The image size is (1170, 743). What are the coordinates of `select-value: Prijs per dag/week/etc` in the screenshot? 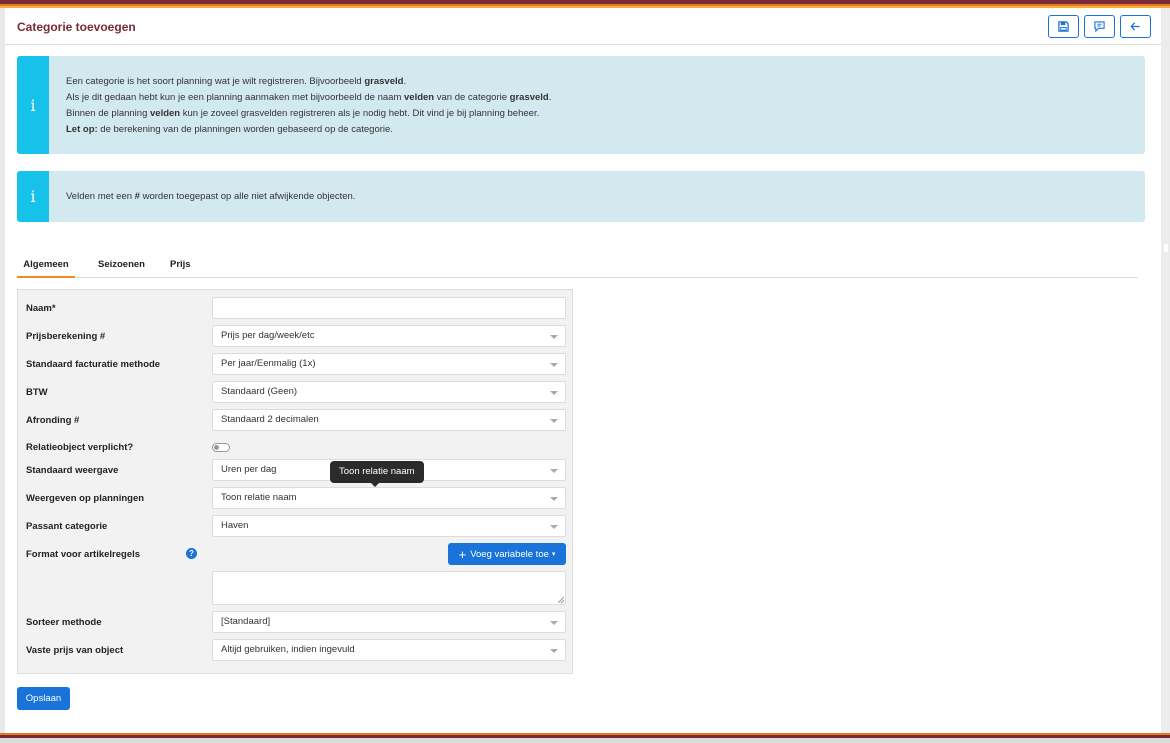 It's located at (268, 335).